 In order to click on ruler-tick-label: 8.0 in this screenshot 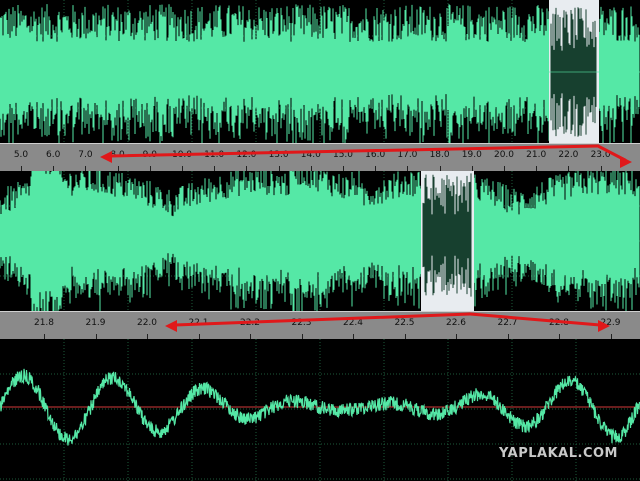, I will do `click(117, 155)`.